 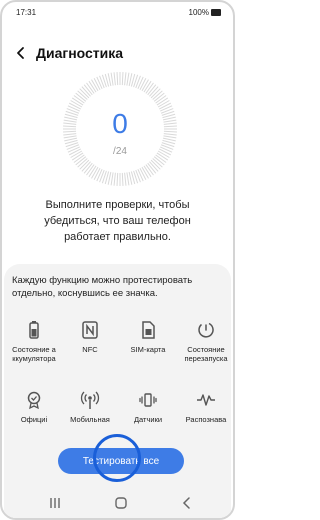 I want to click on tile-label: SIM-карта, so click(x=148, y=349).